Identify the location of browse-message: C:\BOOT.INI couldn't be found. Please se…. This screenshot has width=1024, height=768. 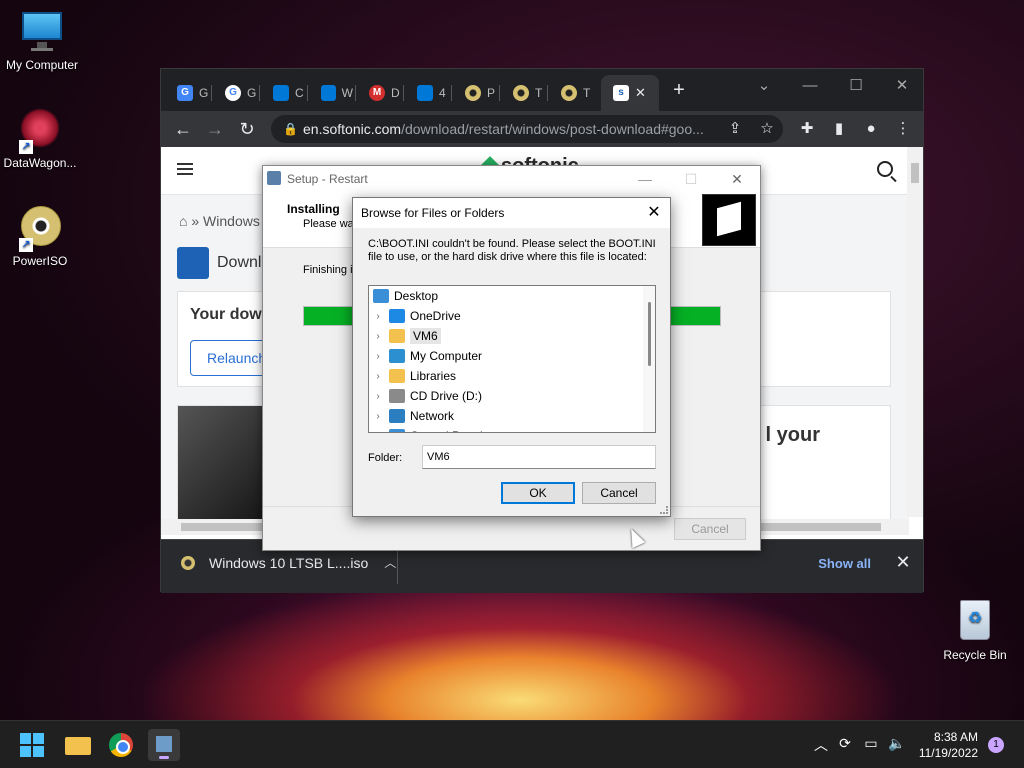
(512, 250).